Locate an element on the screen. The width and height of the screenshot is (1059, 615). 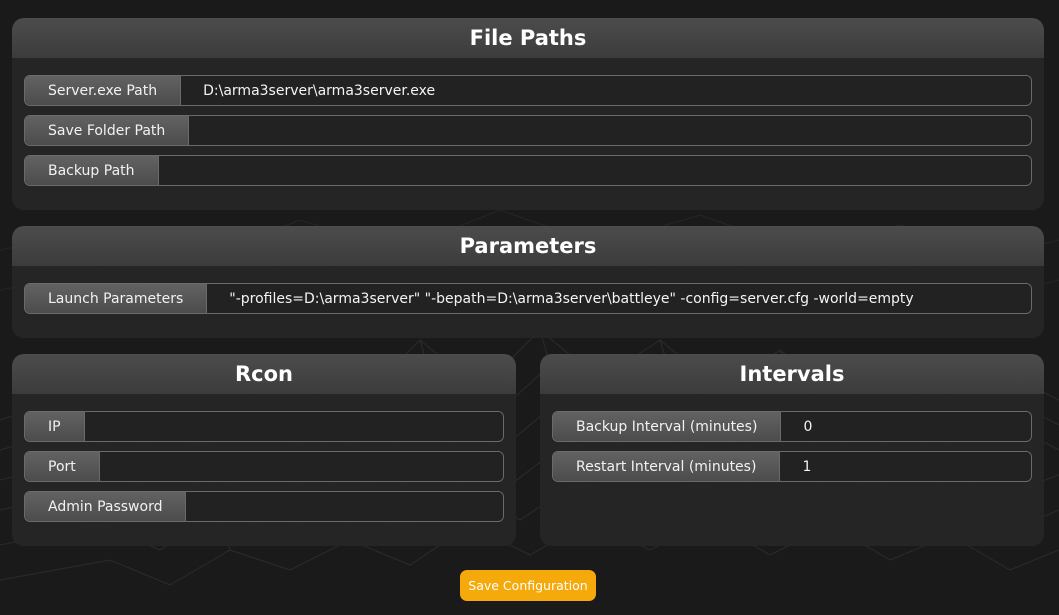
server-exe-path-label: Server.exe Path is located at coordinates (103, 90).